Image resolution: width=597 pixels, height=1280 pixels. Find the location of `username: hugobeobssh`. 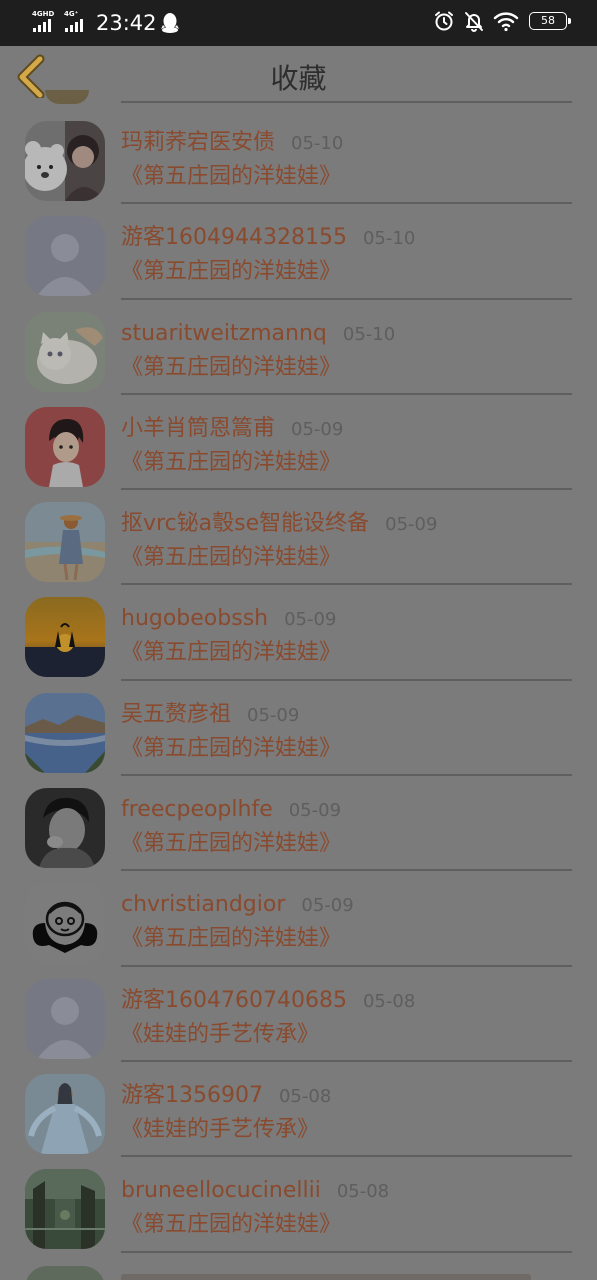

username: hugobeobssh is located at coordinates (195, 619).